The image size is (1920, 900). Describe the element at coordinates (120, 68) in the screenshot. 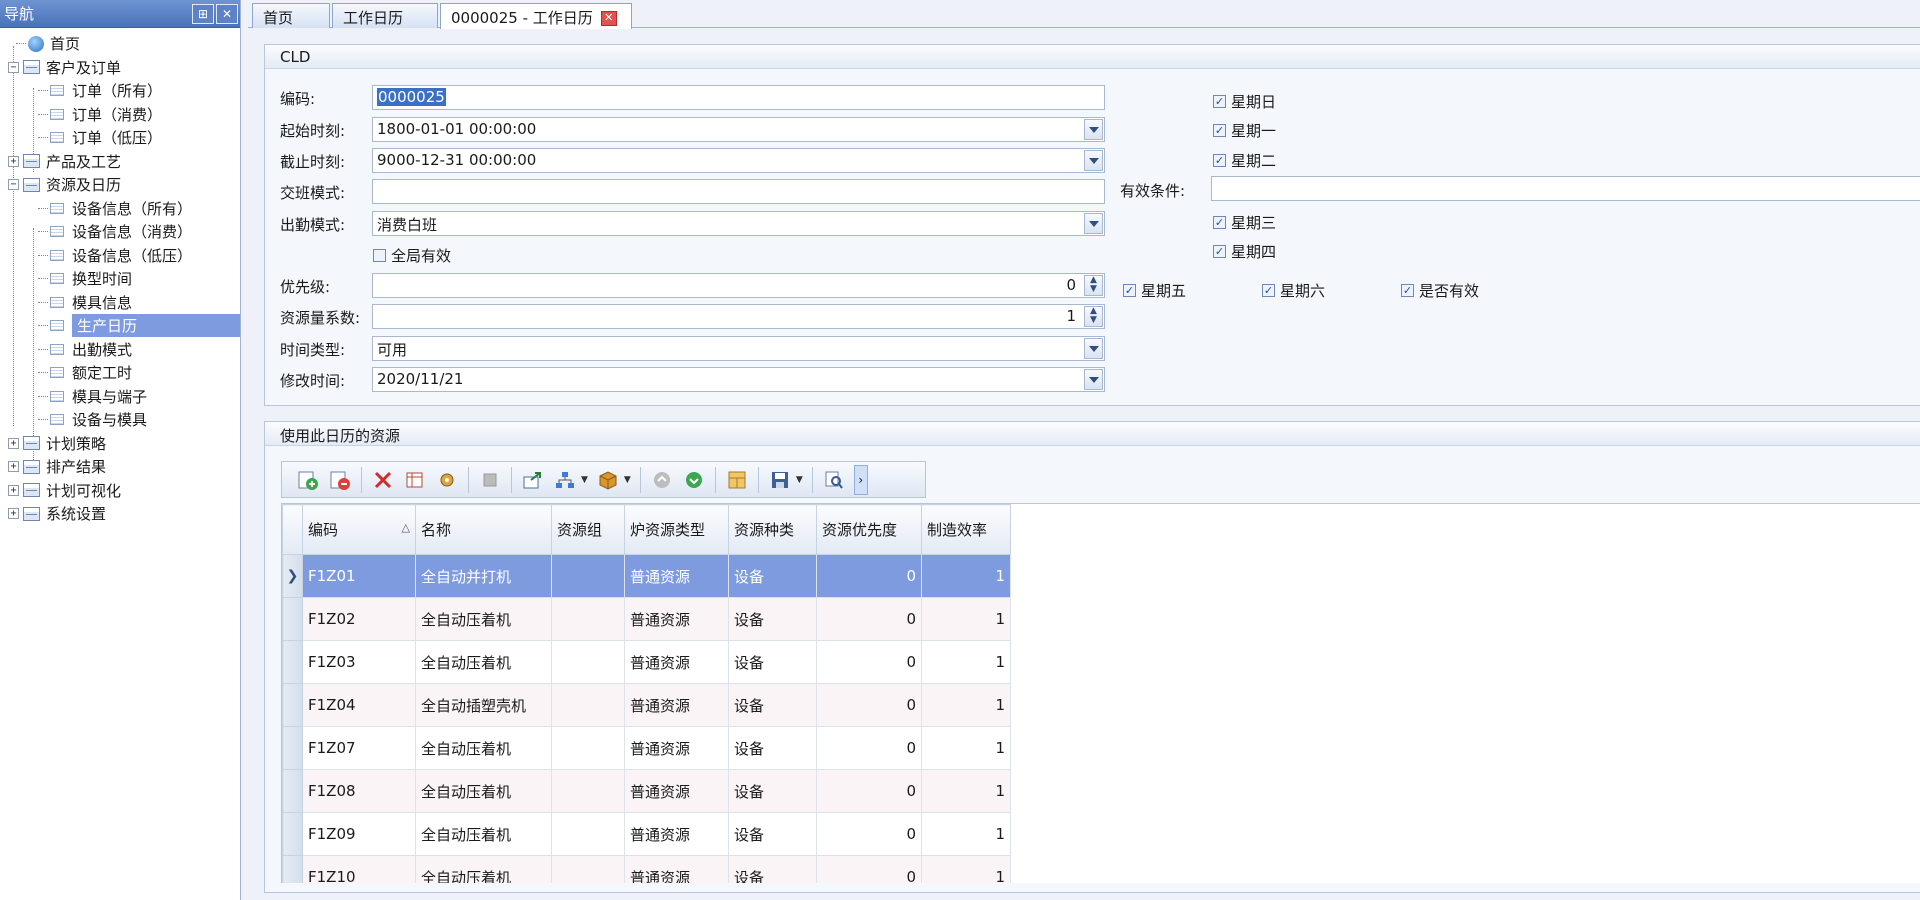

I see `nav-item-customers-orders: − 客户及订单` at that location.